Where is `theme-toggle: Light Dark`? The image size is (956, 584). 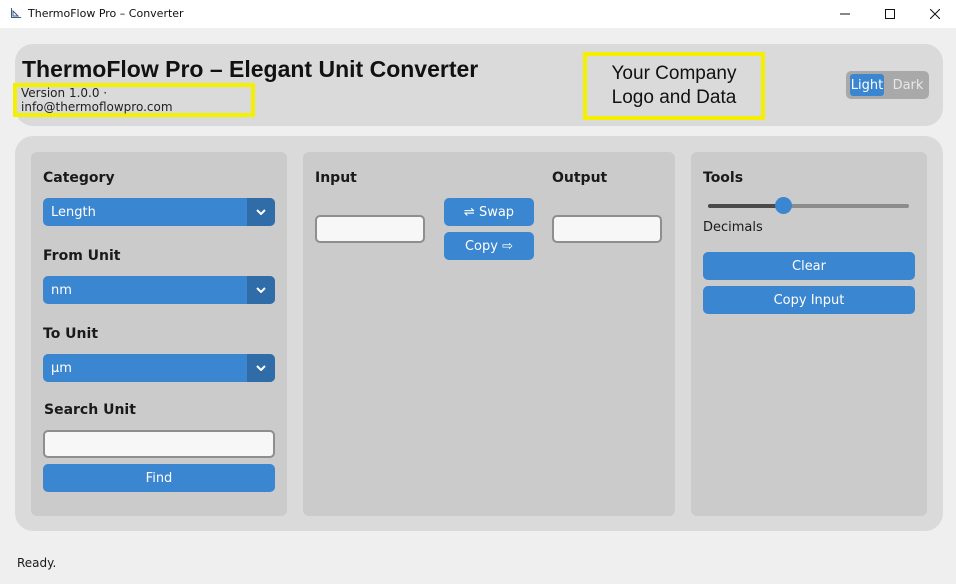 theme-toggle: Light Dark is located at coordinates (887, 85).